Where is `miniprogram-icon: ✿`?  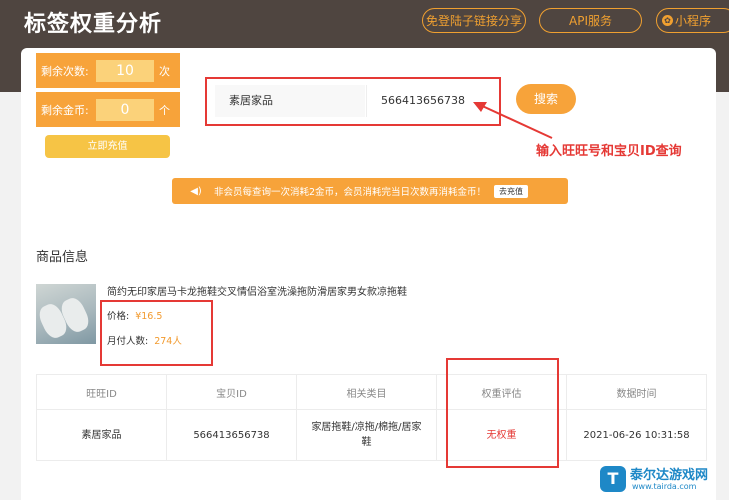 miniprogram-icon: ✿ is located at coordinates (667, 20).